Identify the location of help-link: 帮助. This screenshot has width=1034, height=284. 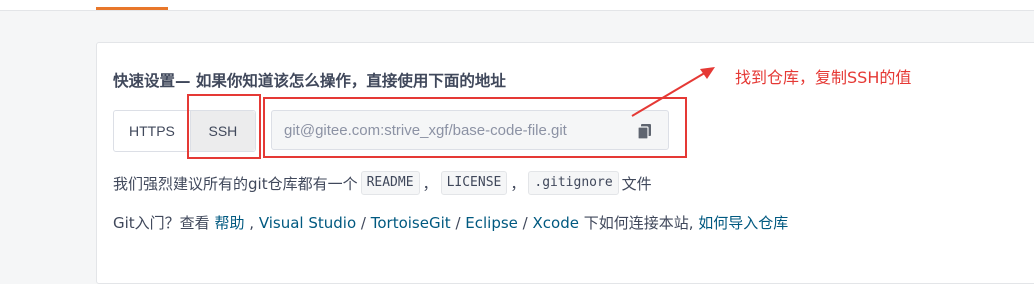
(229, 223).